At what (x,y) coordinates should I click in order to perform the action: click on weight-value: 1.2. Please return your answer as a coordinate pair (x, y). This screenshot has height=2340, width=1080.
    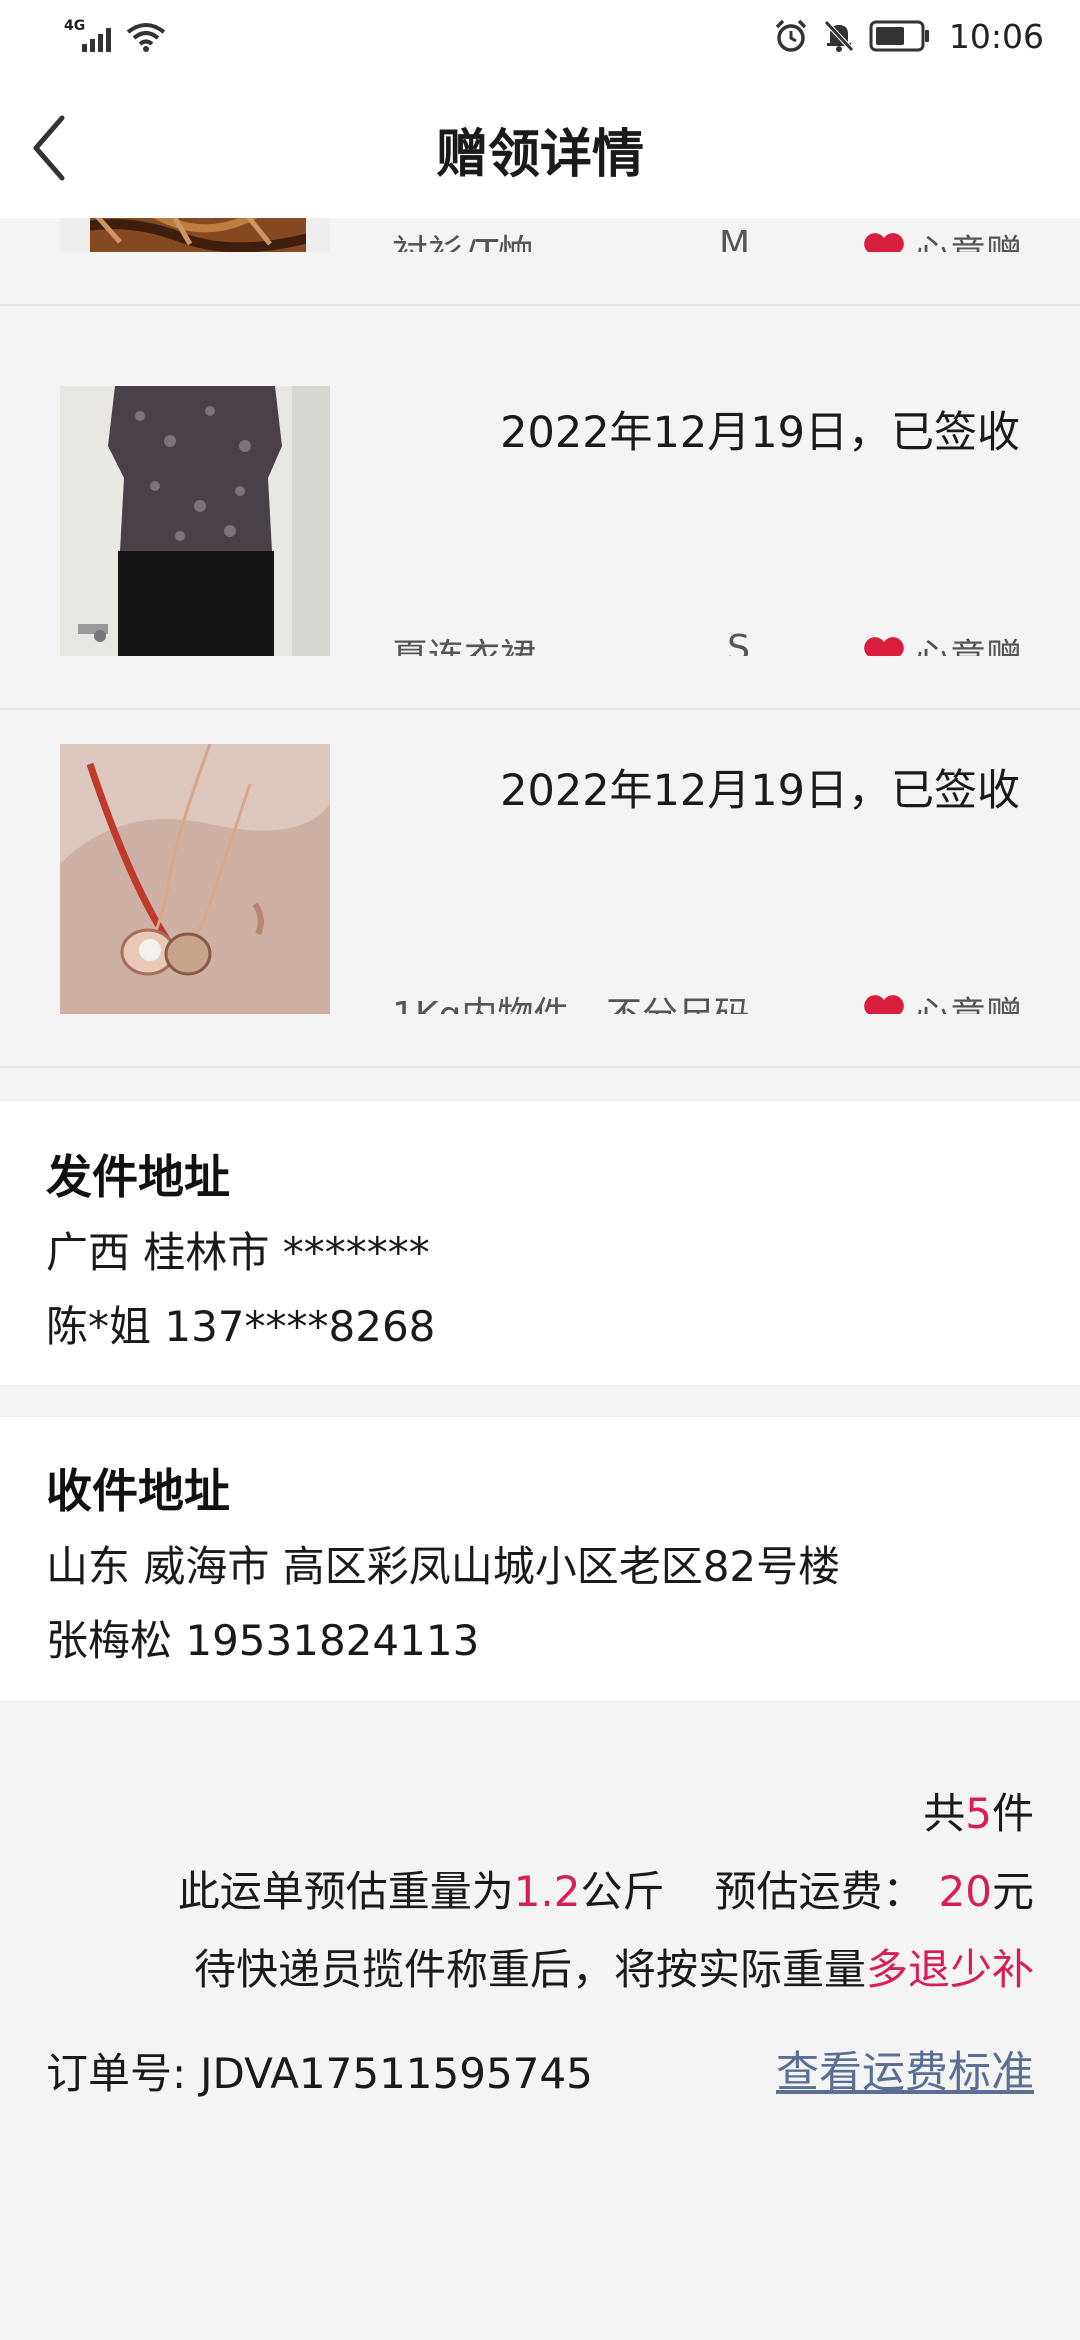
    Looking at the image, I should click on (547, 1891).